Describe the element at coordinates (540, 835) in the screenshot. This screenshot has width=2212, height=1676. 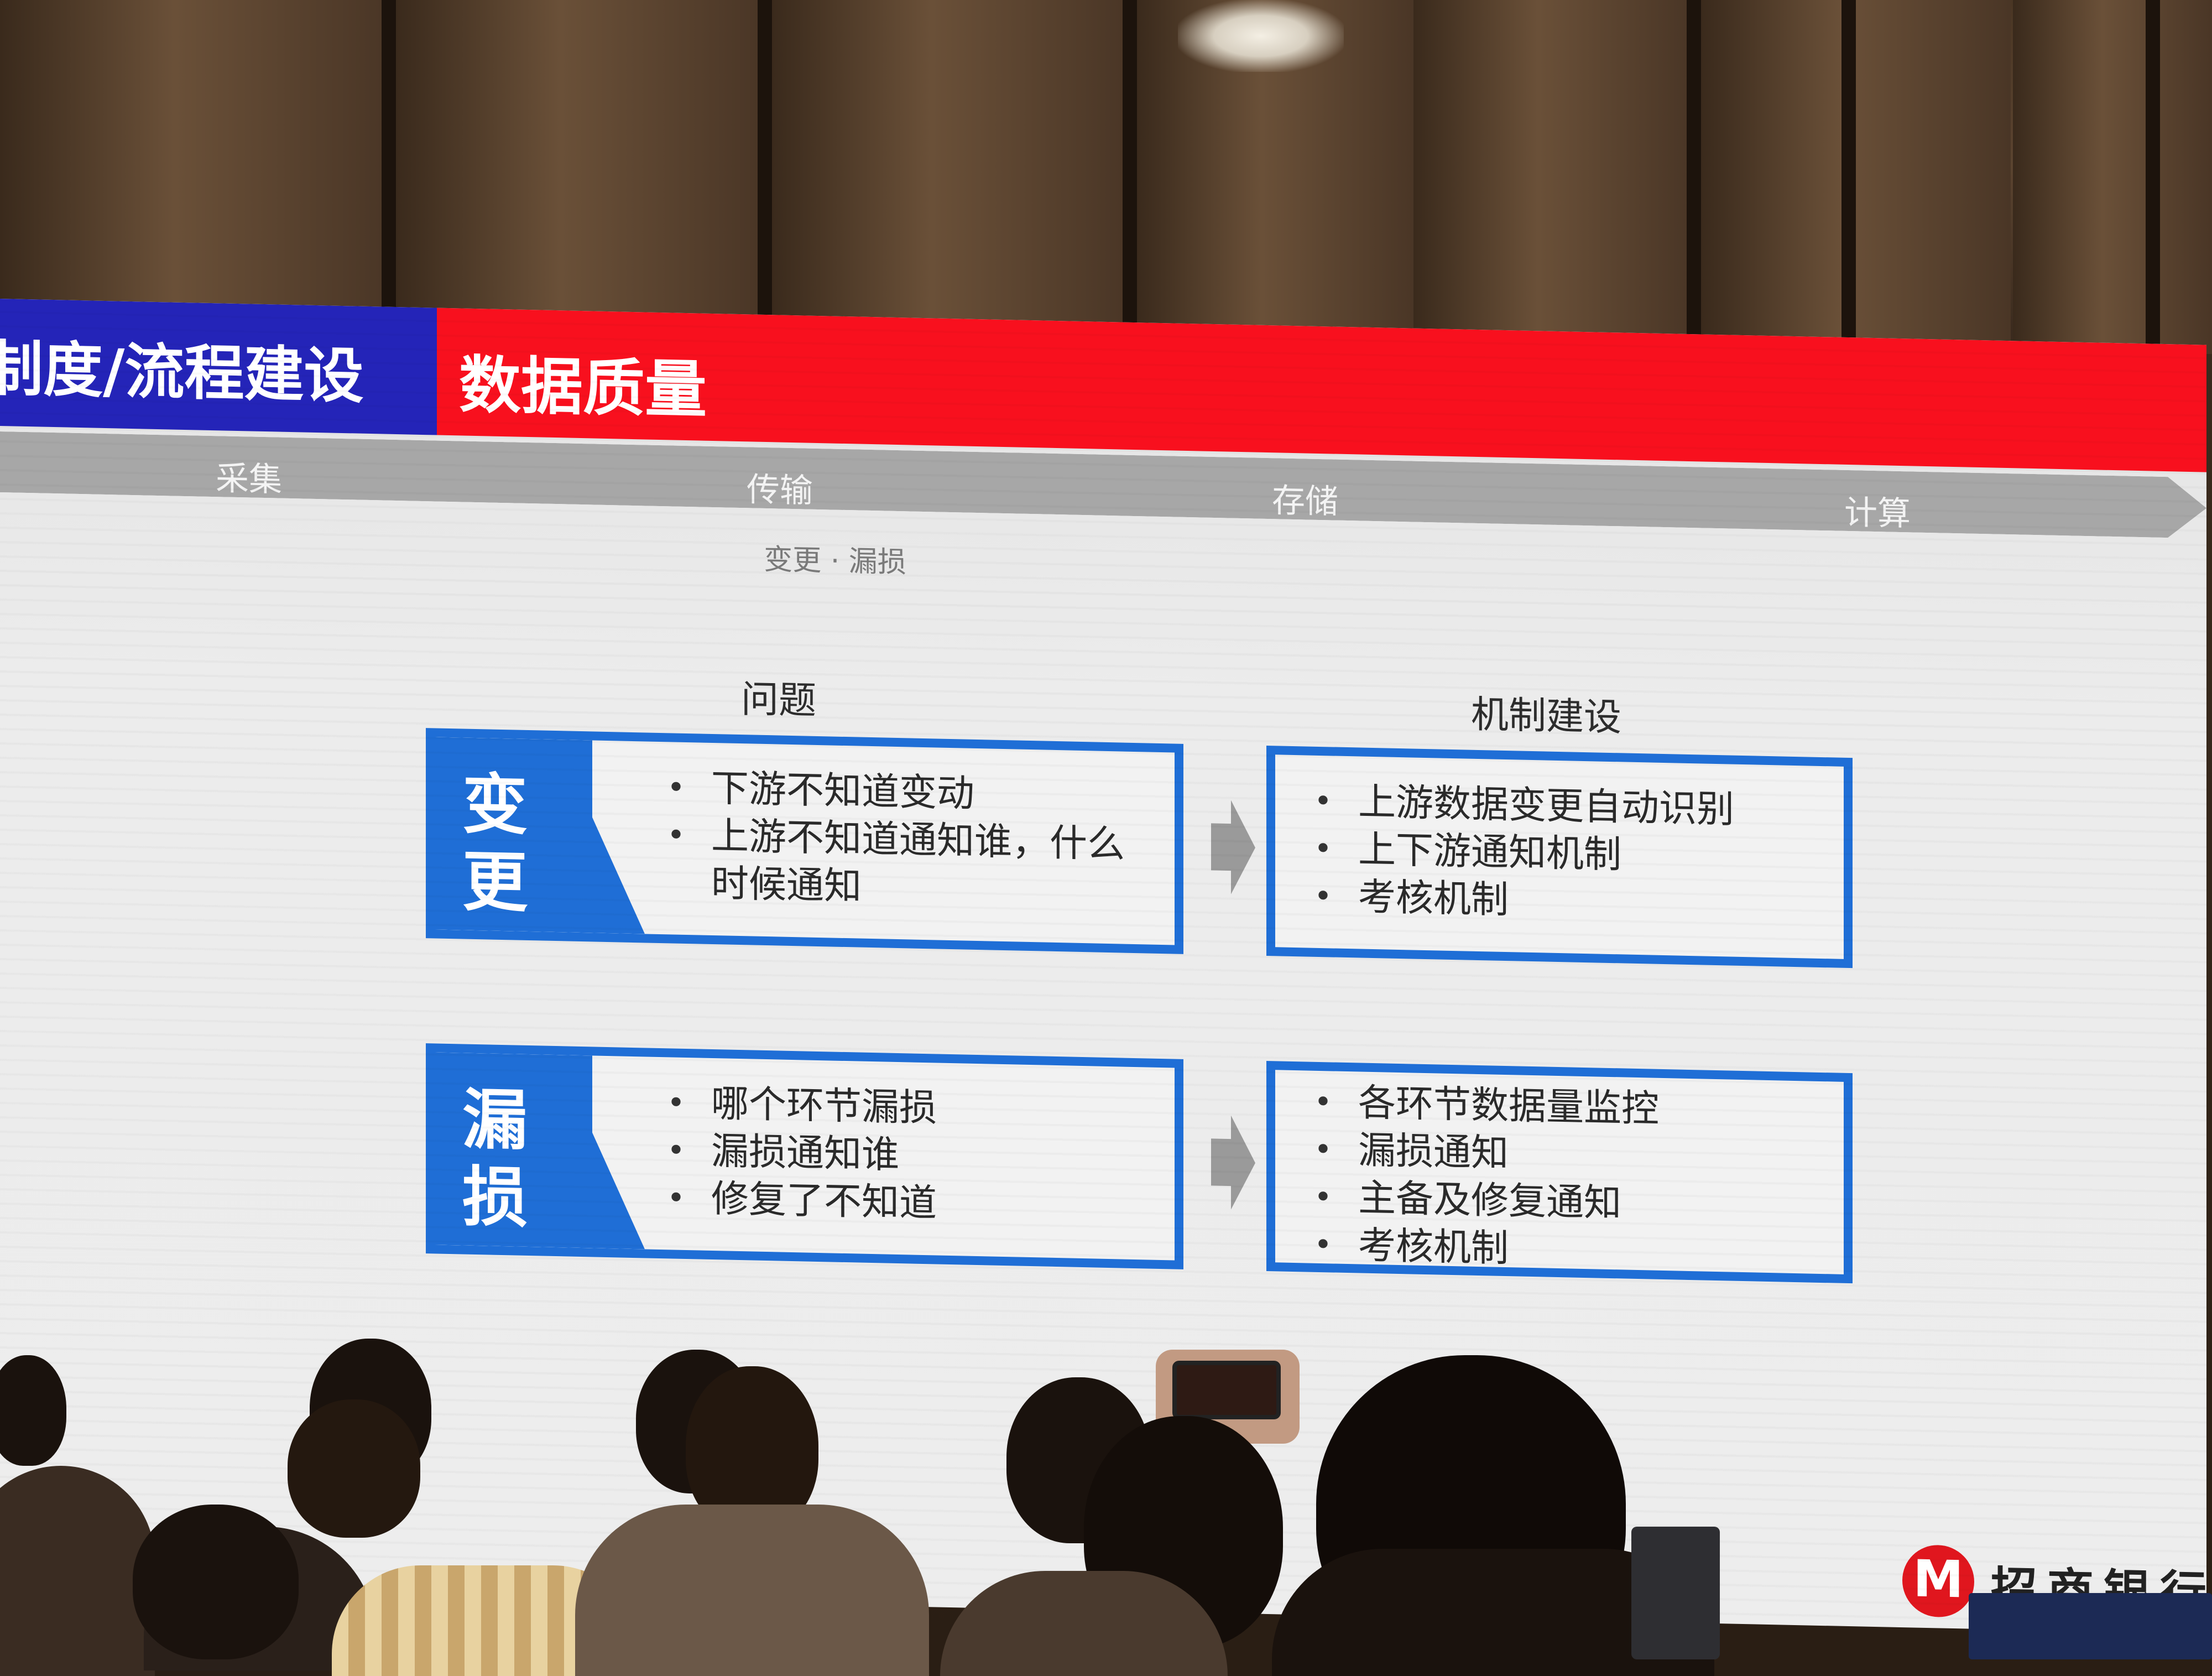
I see `issue-tag: 变更` at that location.